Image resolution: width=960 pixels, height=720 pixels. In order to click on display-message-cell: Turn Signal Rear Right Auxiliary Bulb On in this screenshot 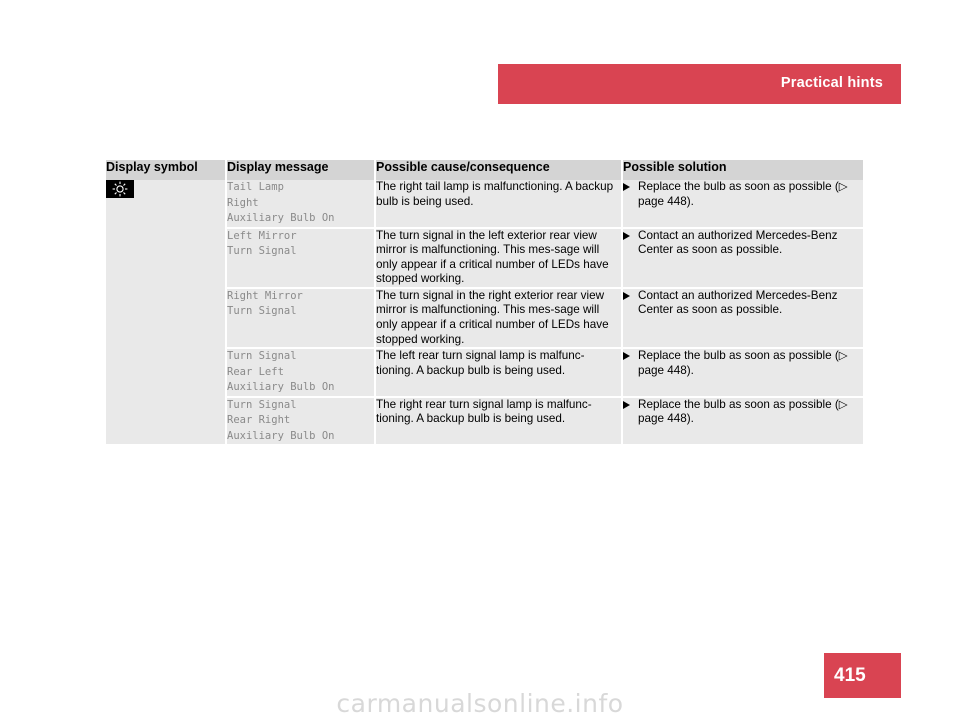, I will do `click(301, 420)`.